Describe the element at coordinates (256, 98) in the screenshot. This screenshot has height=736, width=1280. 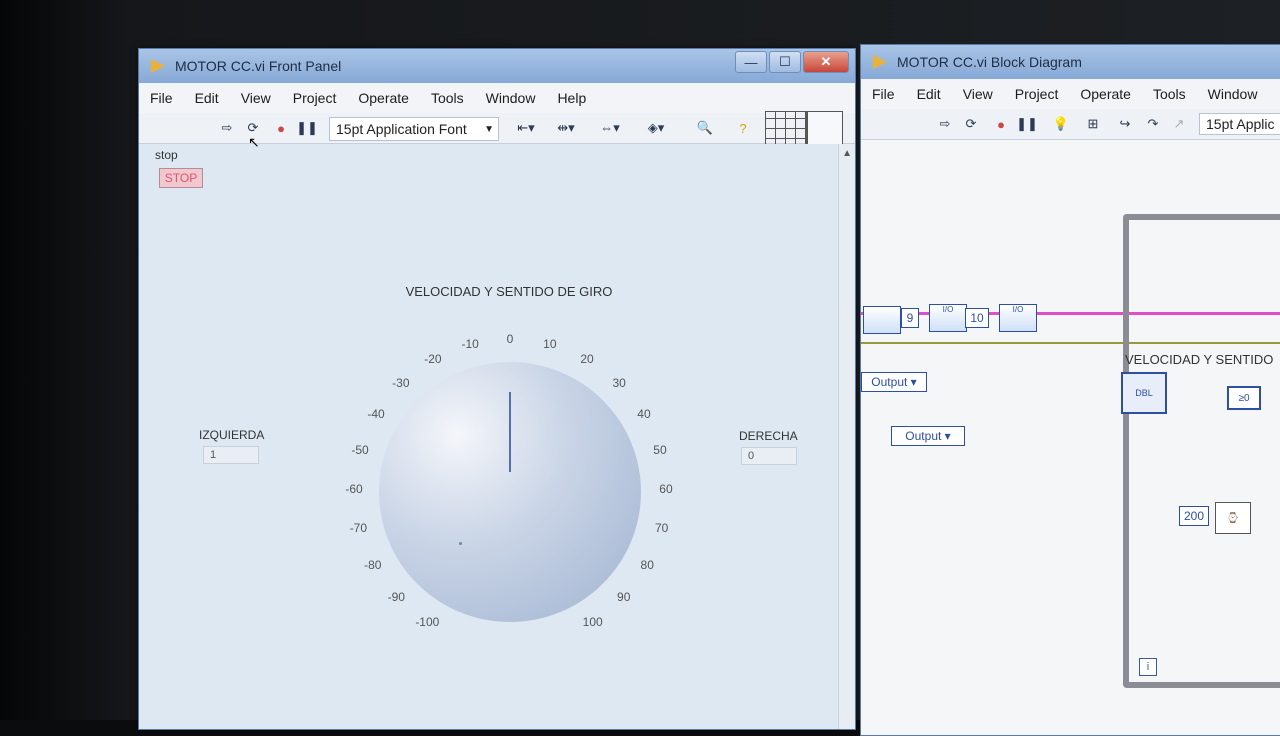
I see `menu-view: View` at that location.